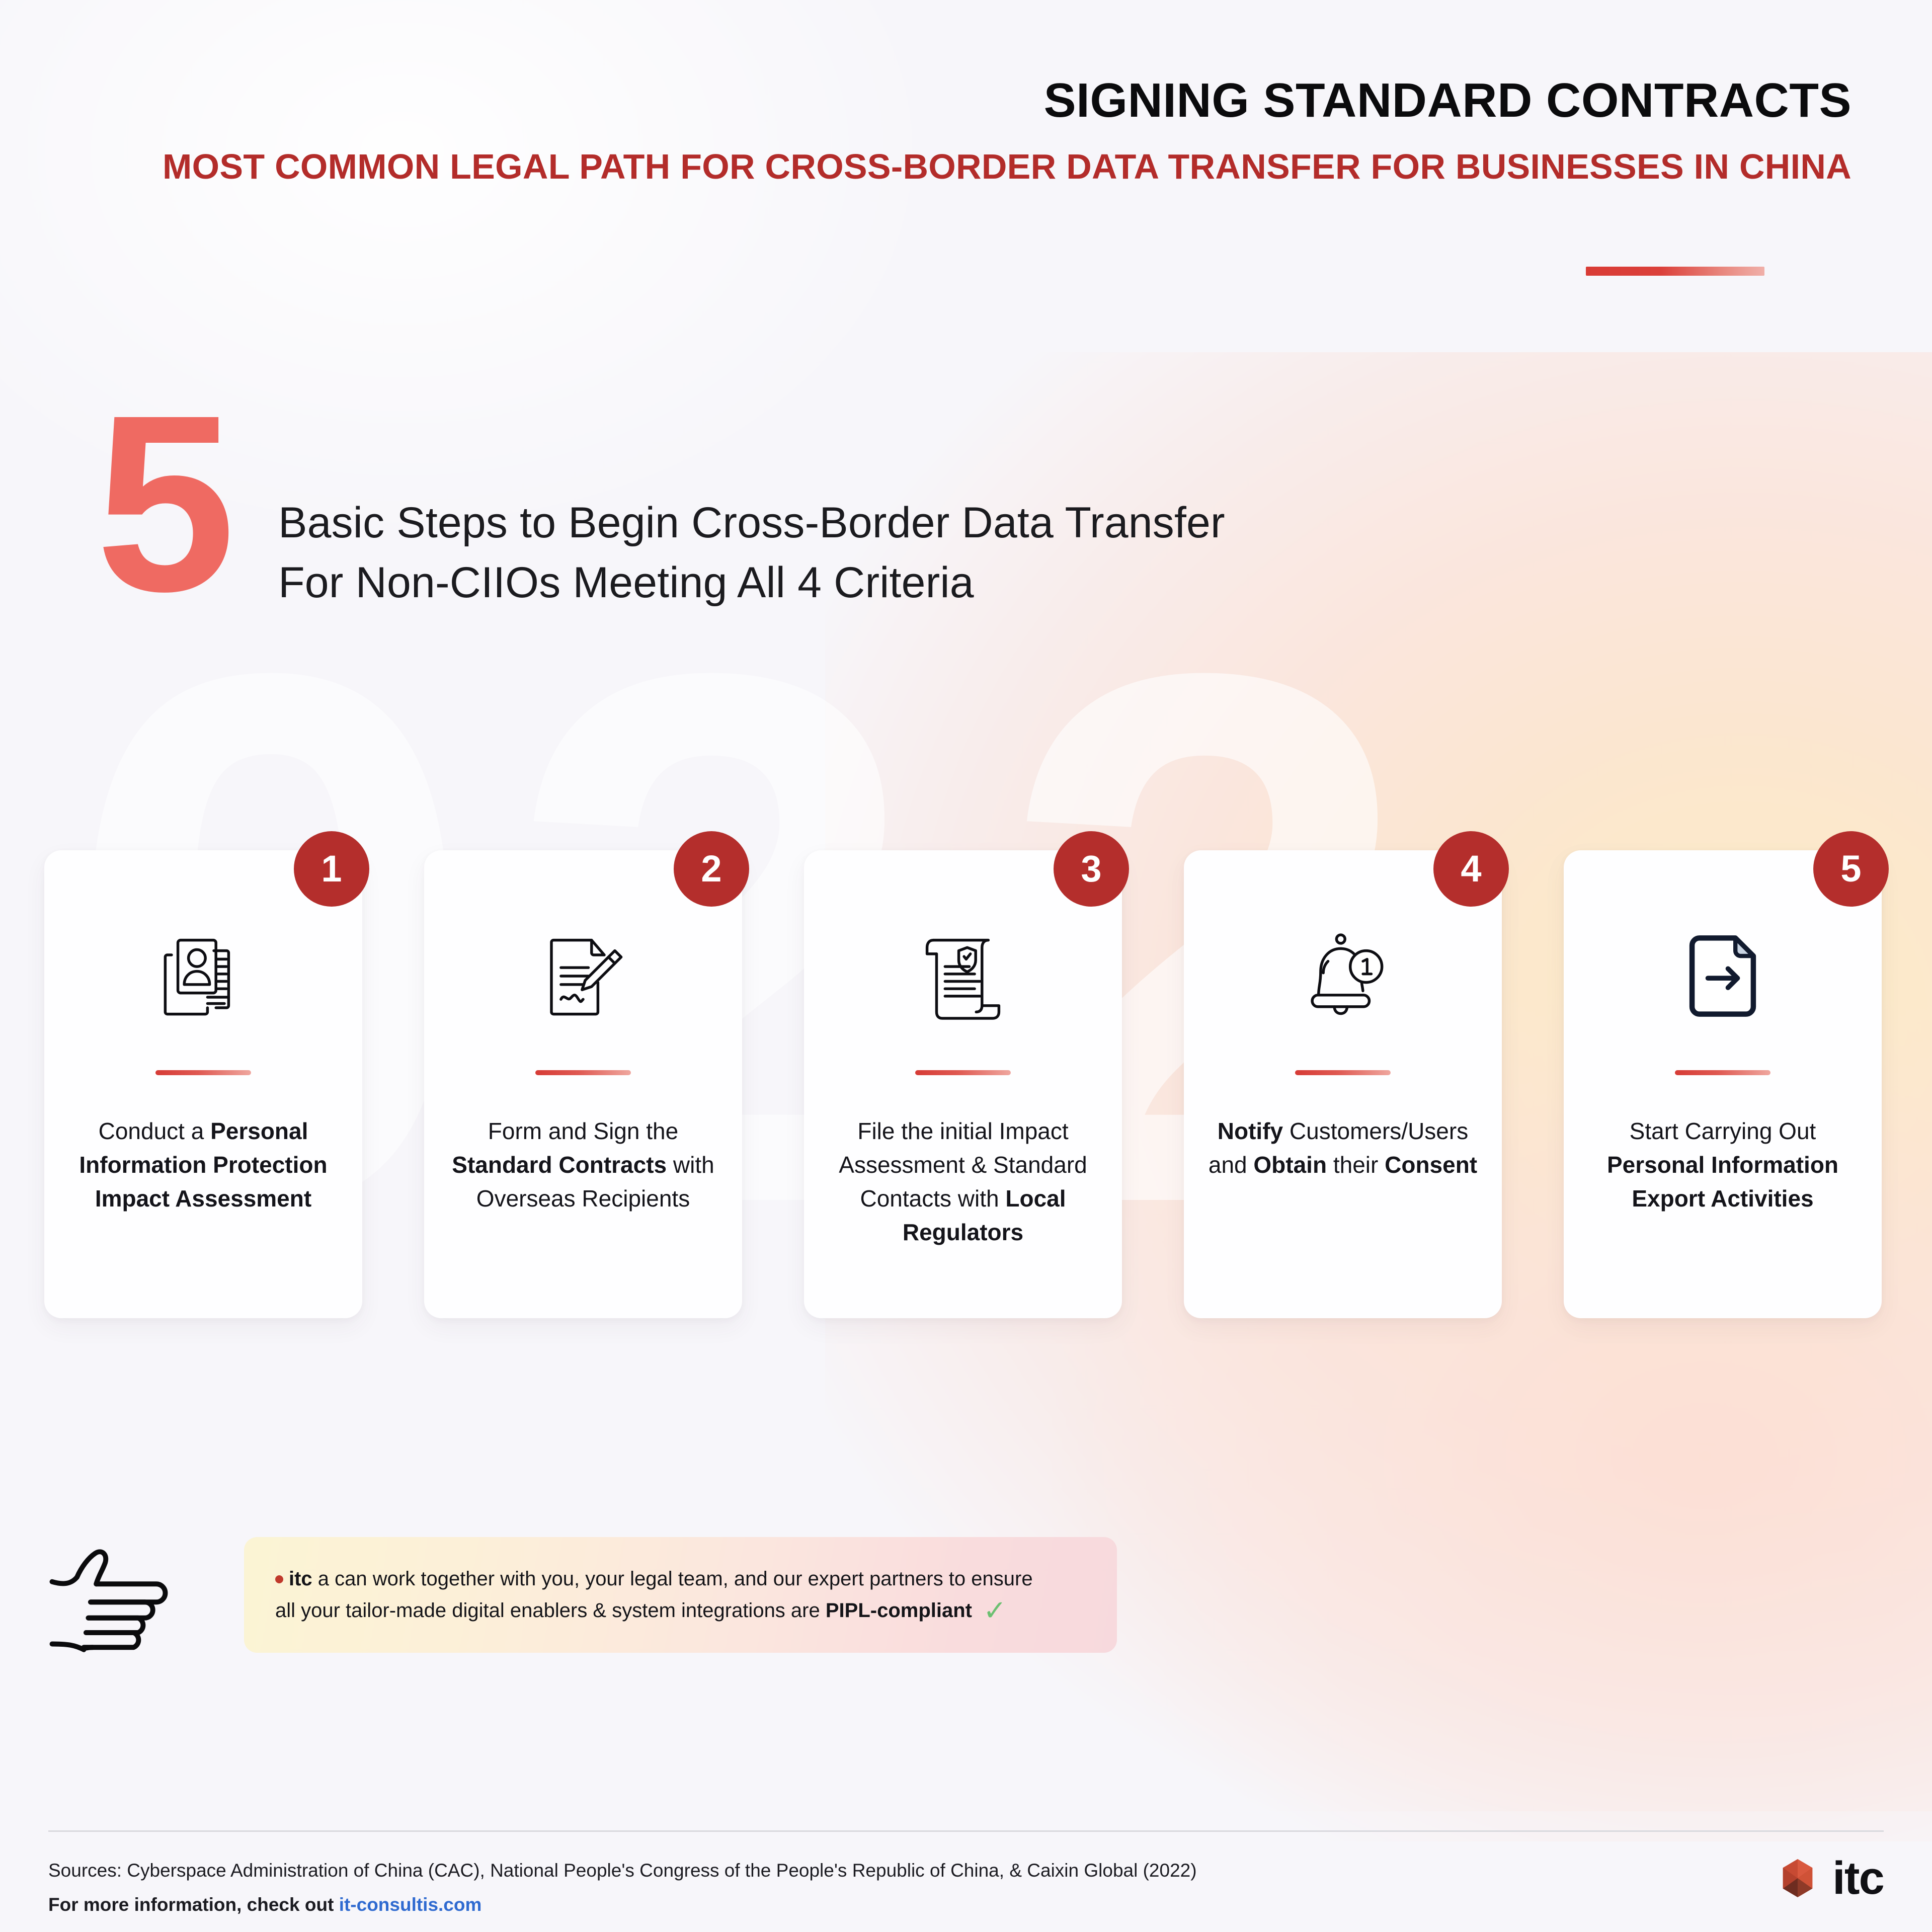 Image resolution: width=1932 pixels, height=1932 pixels. What do you see at coordinates (331, 869) in the screenshot?
I see `step-badge-1: 1` at bounding box center [331, 869].